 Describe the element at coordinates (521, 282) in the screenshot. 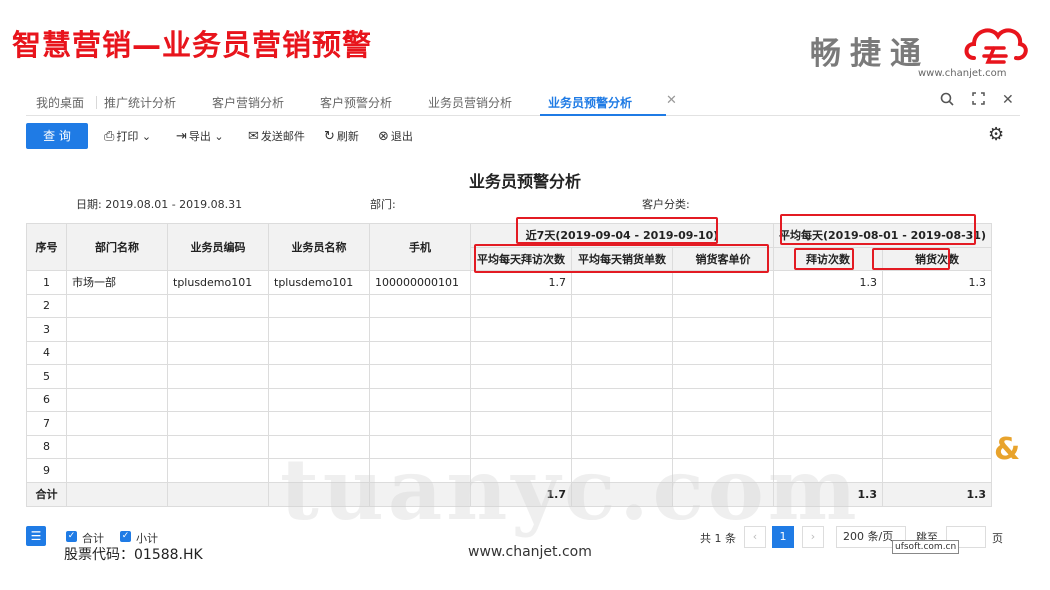

I see `cell-avg-daily-visits: 1.7` at that location.